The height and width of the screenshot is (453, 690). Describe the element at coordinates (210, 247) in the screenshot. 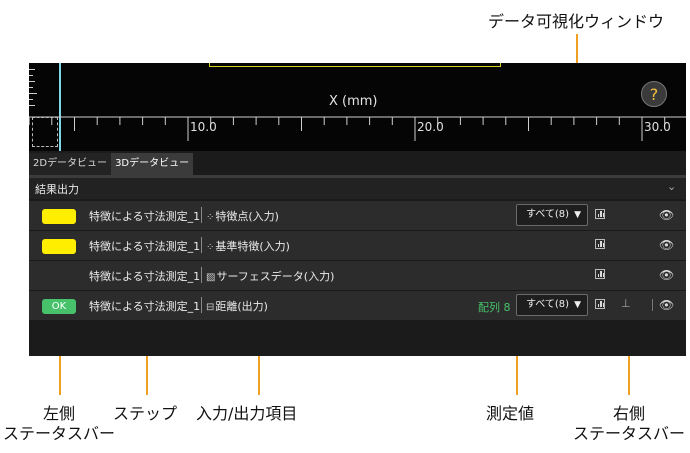

I see `reference-feature-icon: ⁘` at that location.